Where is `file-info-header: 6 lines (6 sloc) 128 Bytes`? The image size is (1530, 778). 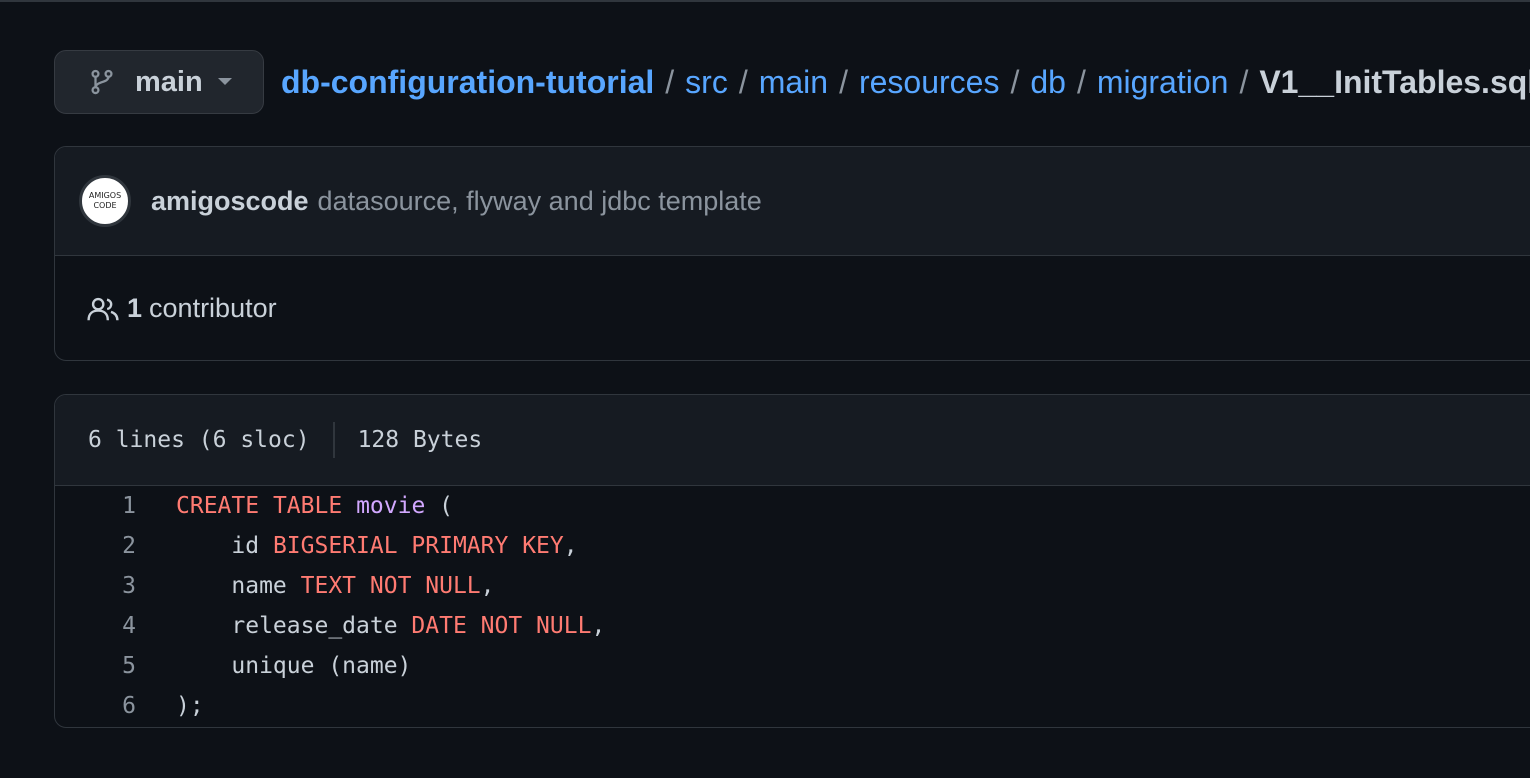
file-info-header: 6 lines (6 sloc) 128 Bytes is located at coordinates (792, 440).